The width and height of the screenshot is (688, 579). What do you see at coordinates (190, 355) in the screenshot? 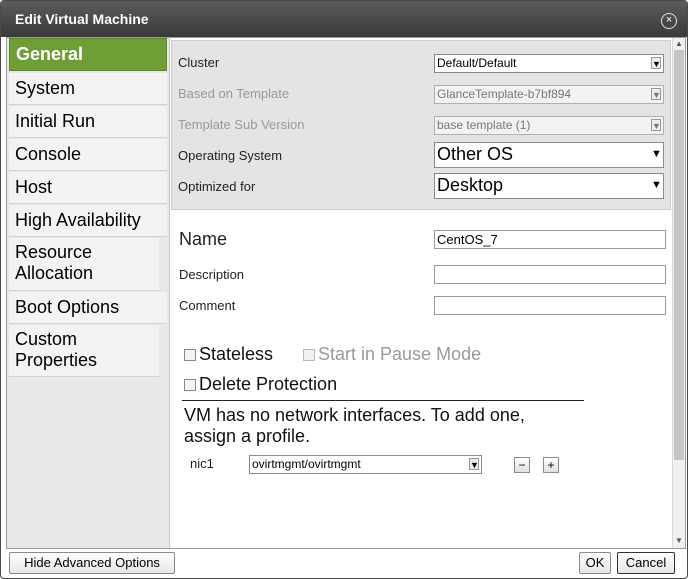
I see `stateless-checkbox` at bounding box center [190, 355].